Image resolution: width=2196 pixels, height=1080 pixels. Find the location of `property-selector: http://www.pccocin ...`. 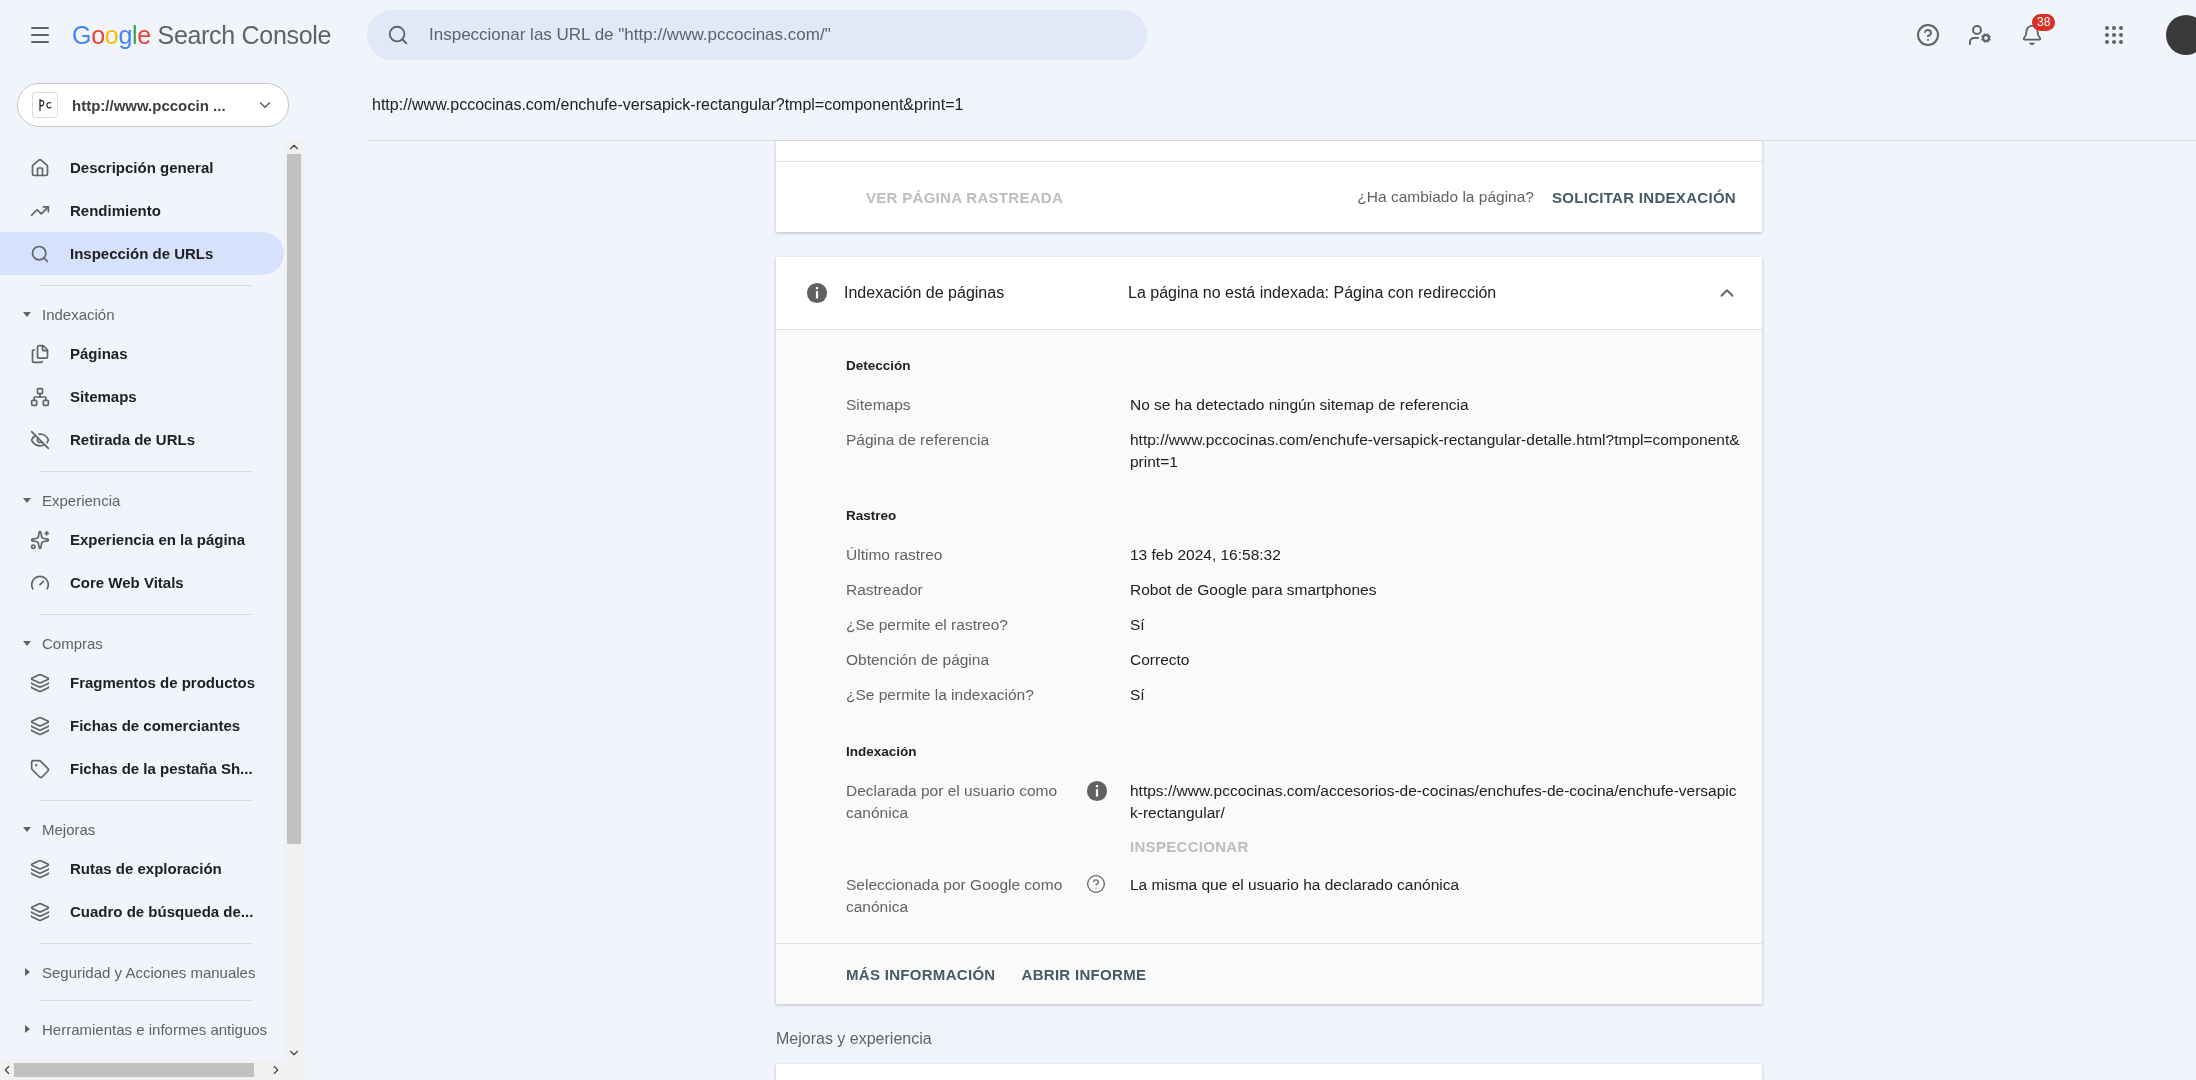

property-selector: http://www.pccocin ... is located at coordinates (153, 105).